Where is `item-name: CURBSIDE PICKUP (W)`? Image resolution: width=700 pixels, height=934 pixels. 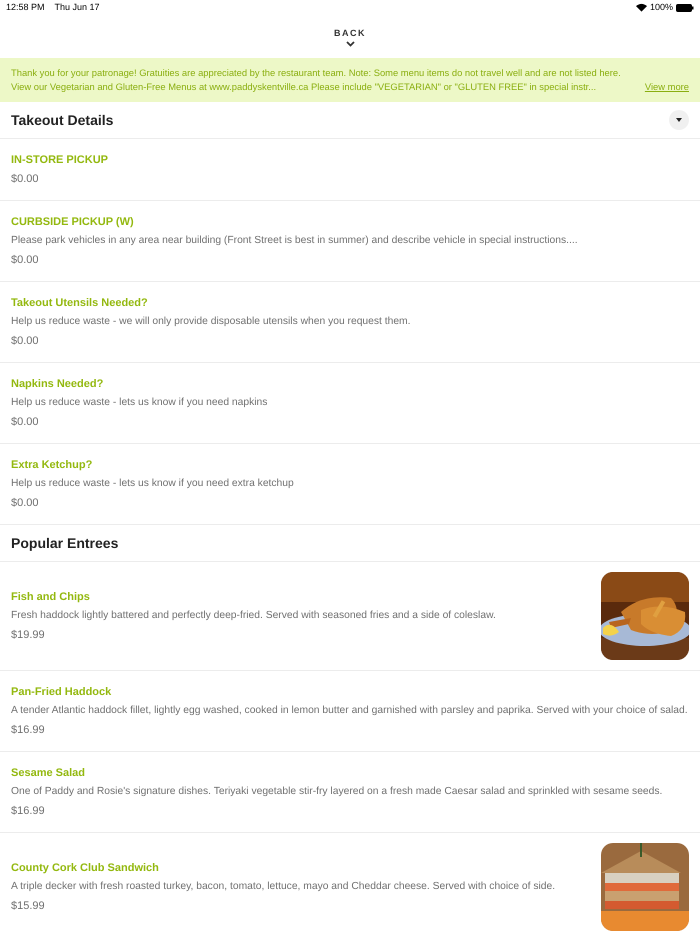 item-name: CURBSIDE PICKUP (W) is located at coordinates (350, 222).